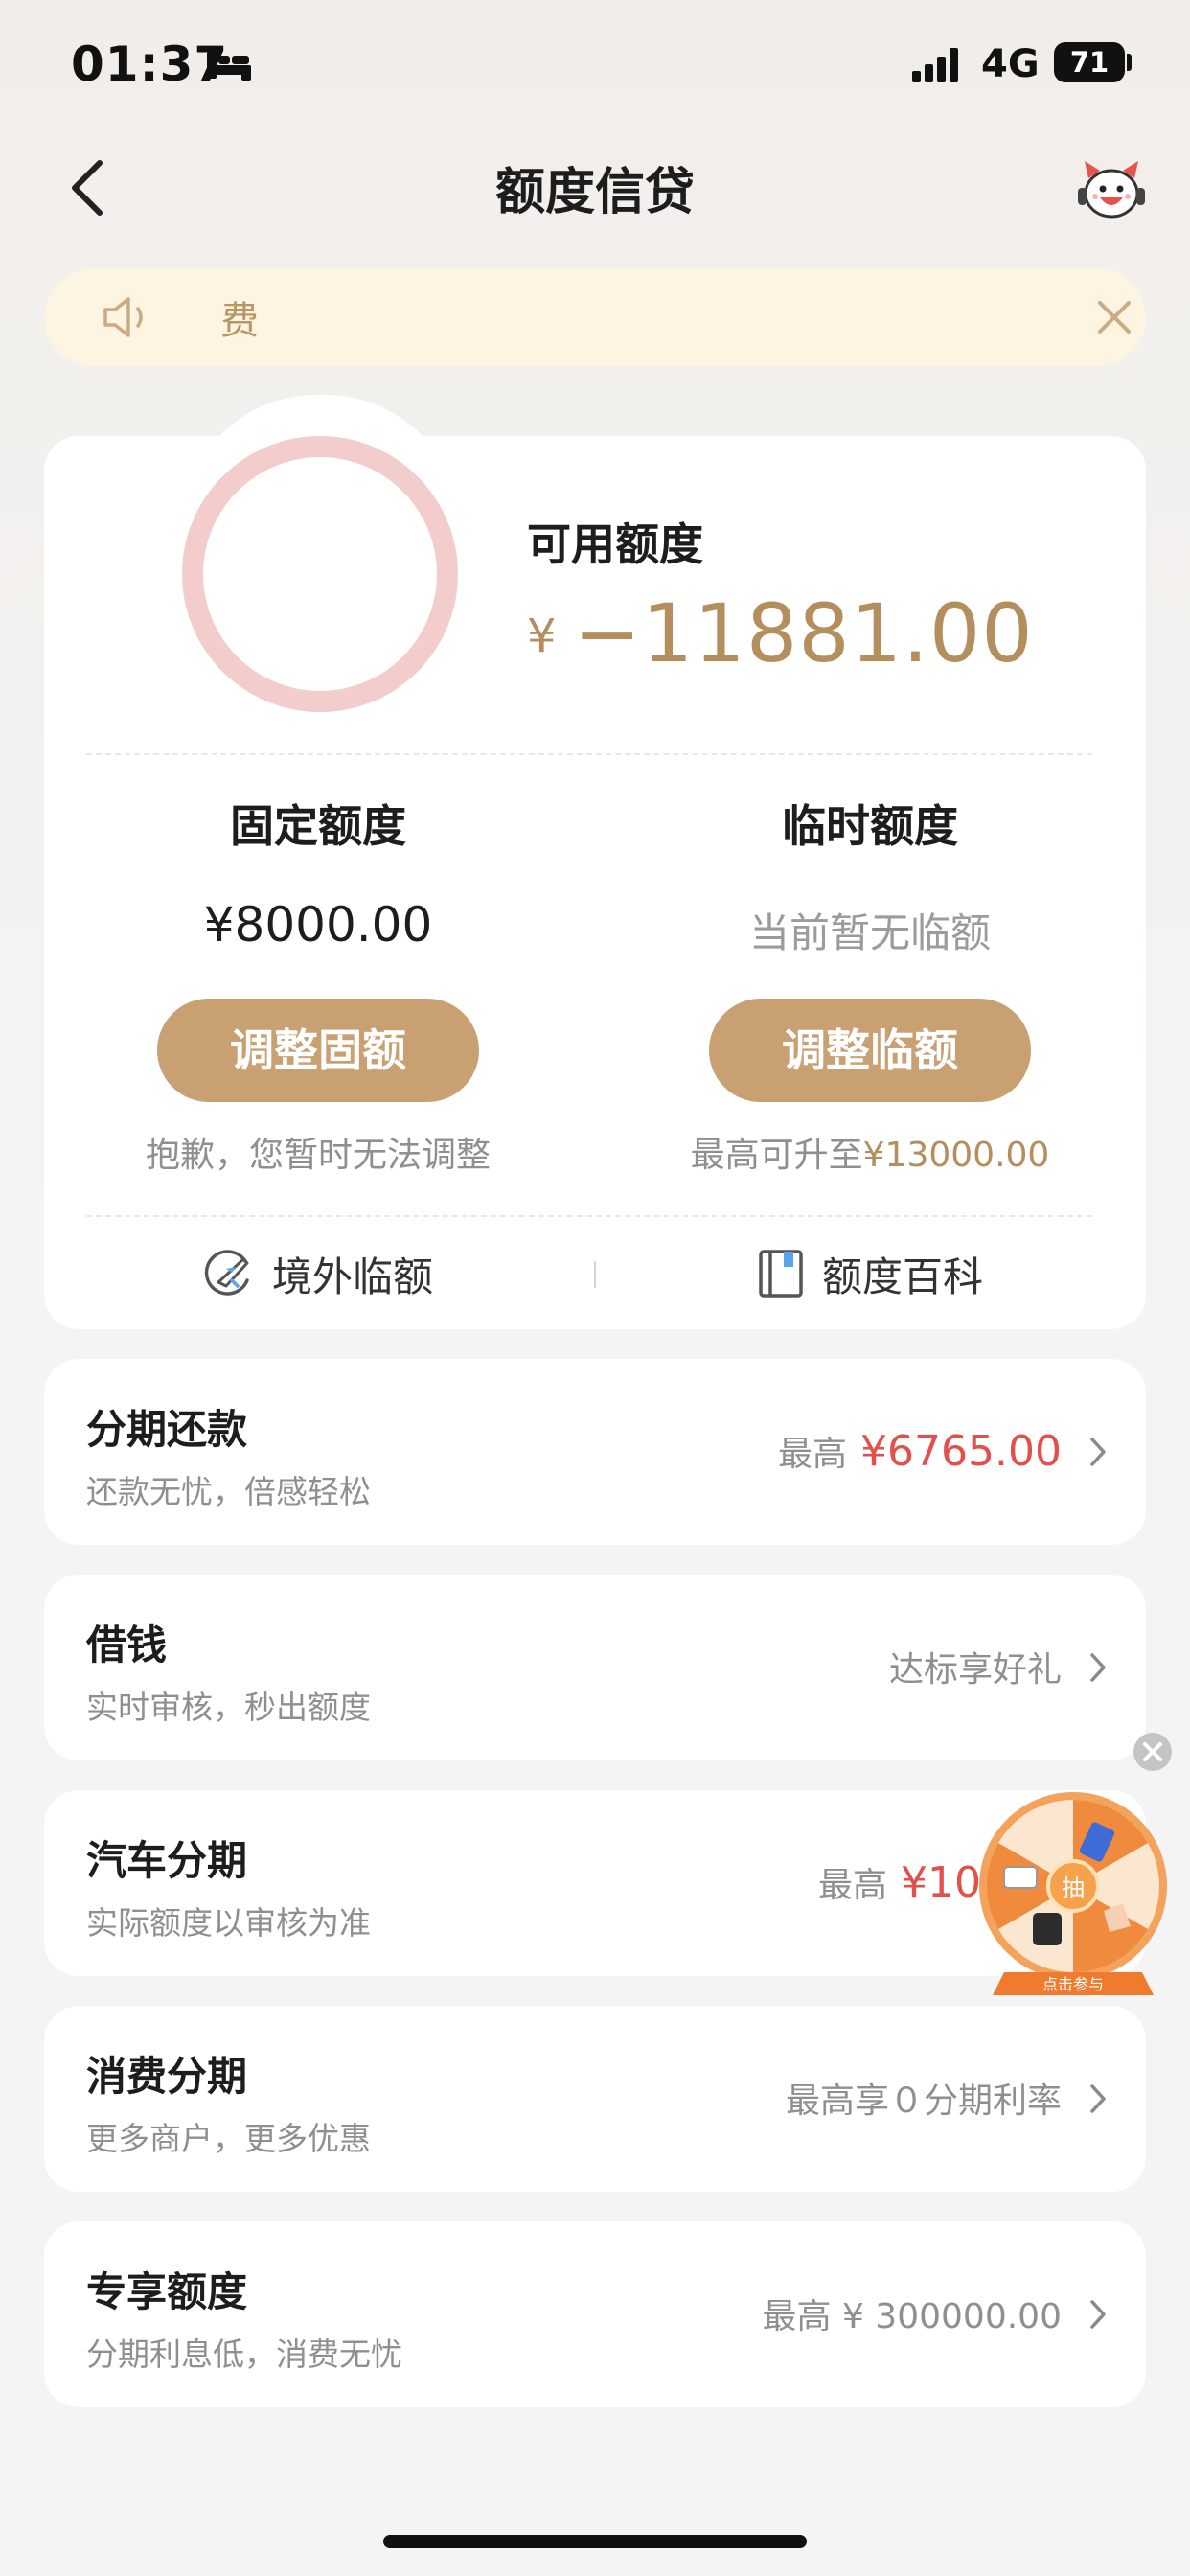  I want to click on row-title: 专享额度, so click(167, 2291).